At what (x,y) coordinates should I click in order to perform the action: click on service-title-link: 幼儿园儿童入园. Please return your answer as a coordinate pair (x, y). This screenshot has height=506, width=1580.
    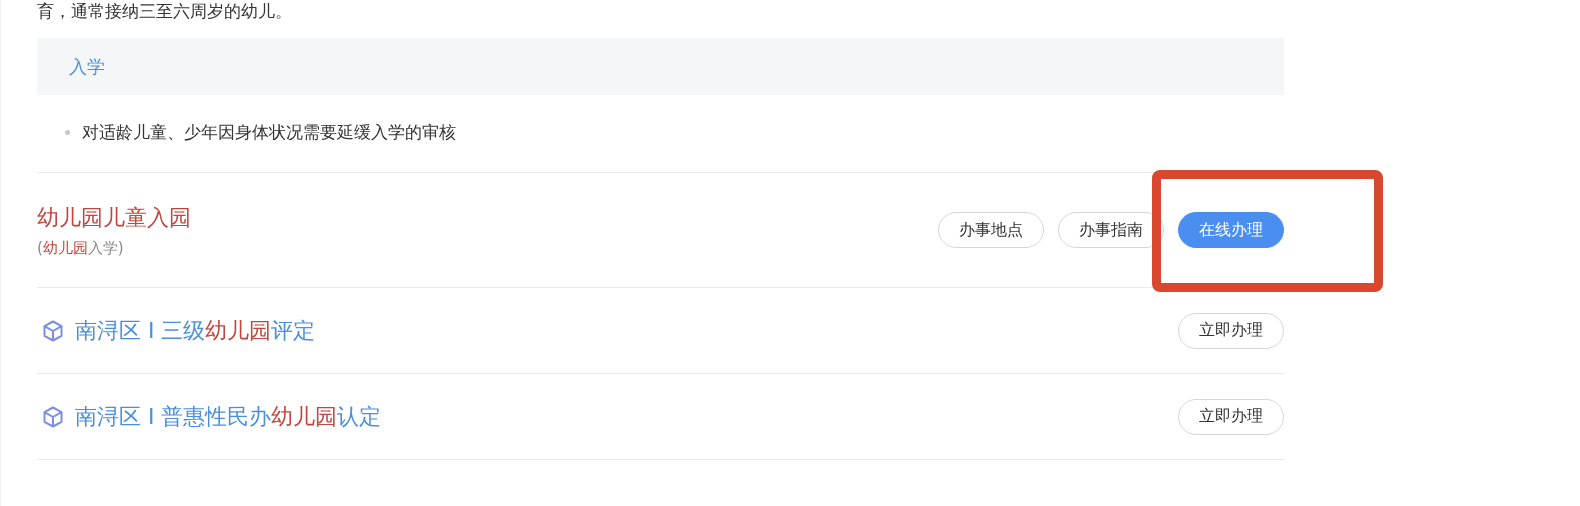
    Looking at the image, I should click on (114, 217).